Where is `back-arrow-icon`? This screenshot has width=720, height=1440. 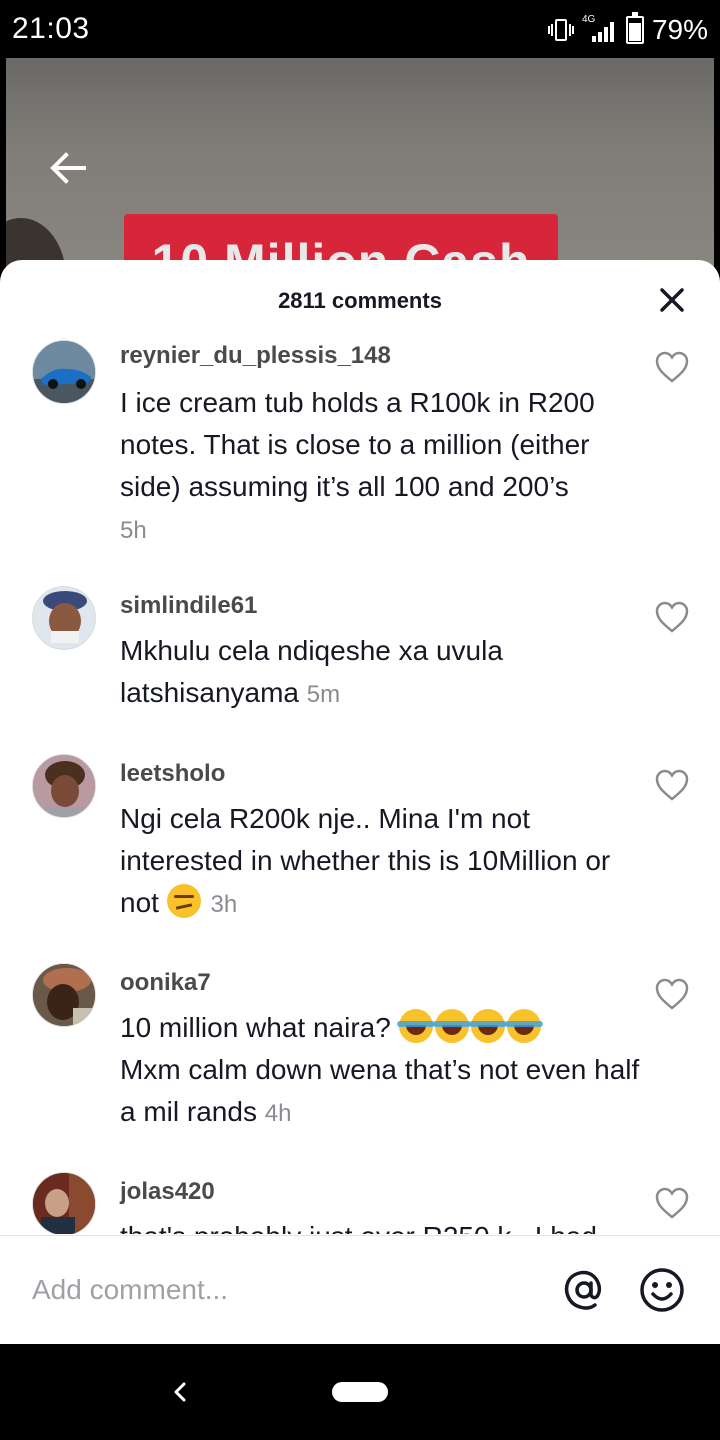 back-arrow-icon is located at coordinates (68, 168).